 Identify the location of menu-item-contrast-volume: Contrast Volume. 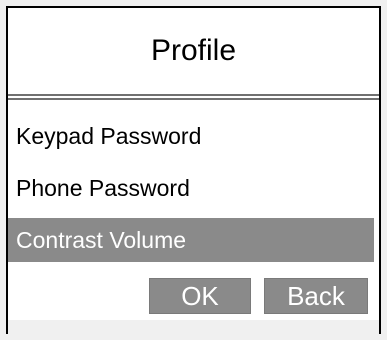
(191, 240).